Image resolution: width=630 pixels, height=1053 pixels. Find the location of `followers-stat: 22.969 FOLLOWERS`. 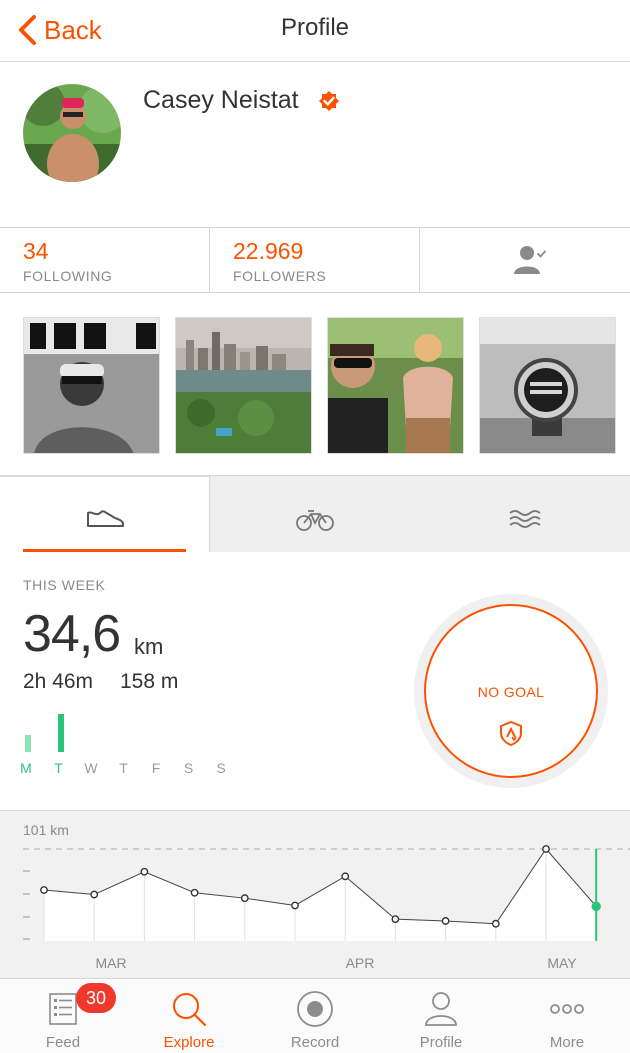

followers-stat: 22.969 FOLLOWERS is located at coordinates (315, 260).